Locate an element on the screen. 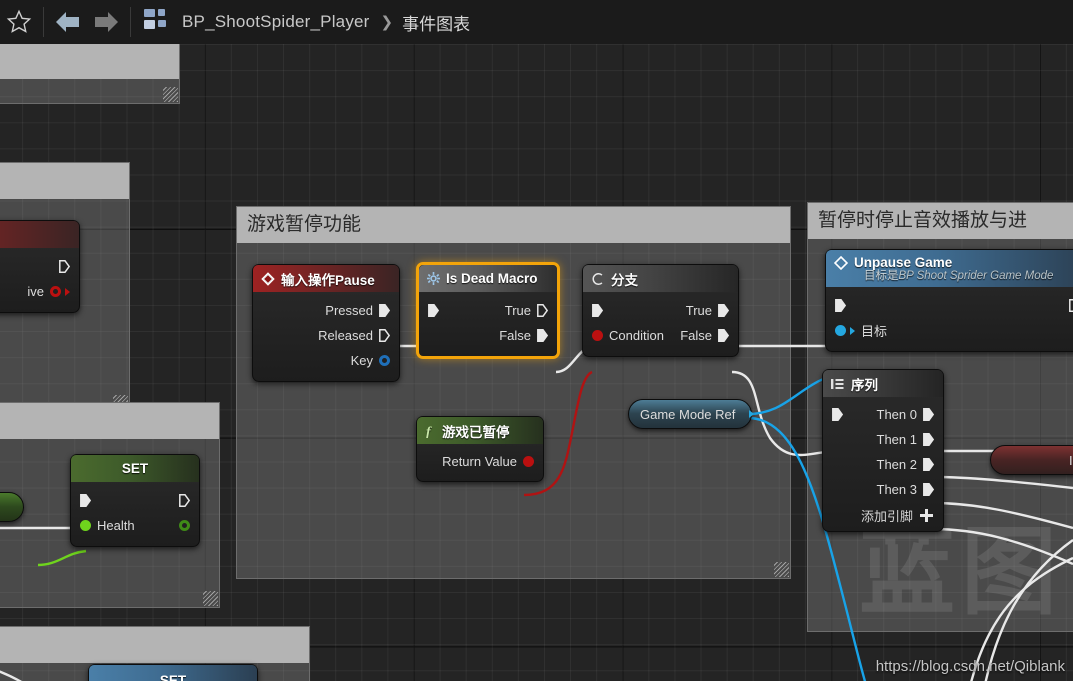 The image size is (1073, 681). favorite-star-icon is located at coordinates (19, 22).